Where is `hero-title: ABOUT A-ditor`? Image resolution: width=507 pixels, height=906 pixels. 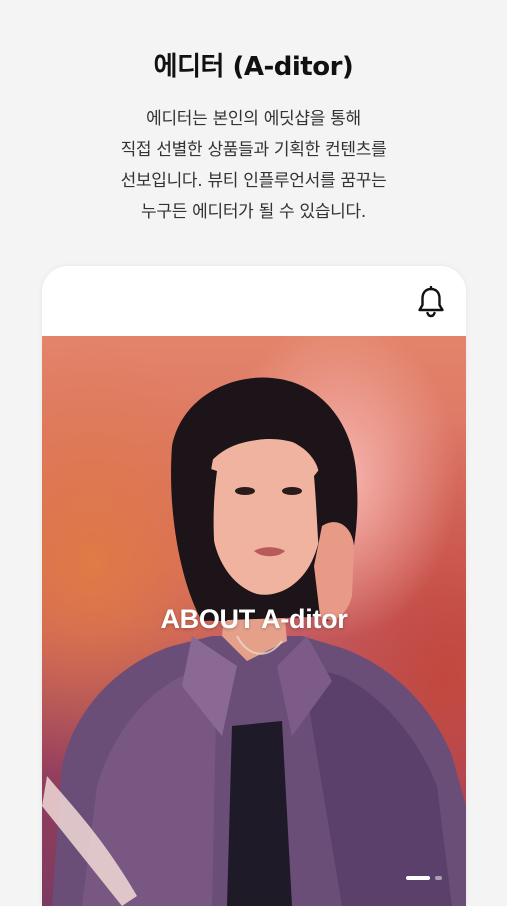
hero-title: ABOUT A-ditor is located at coordinates (254, 619).